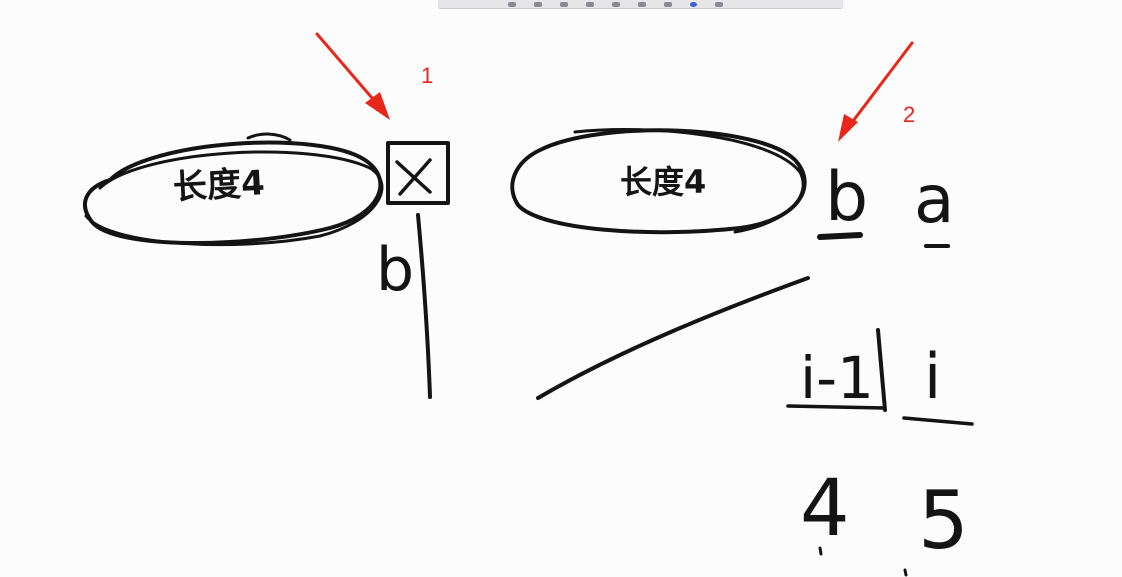 The height and width of the screenshot is (577, 1122). Describe the element at coordinates (395, 270) in the screenshot. I see `box-below-letter: b` at that location.